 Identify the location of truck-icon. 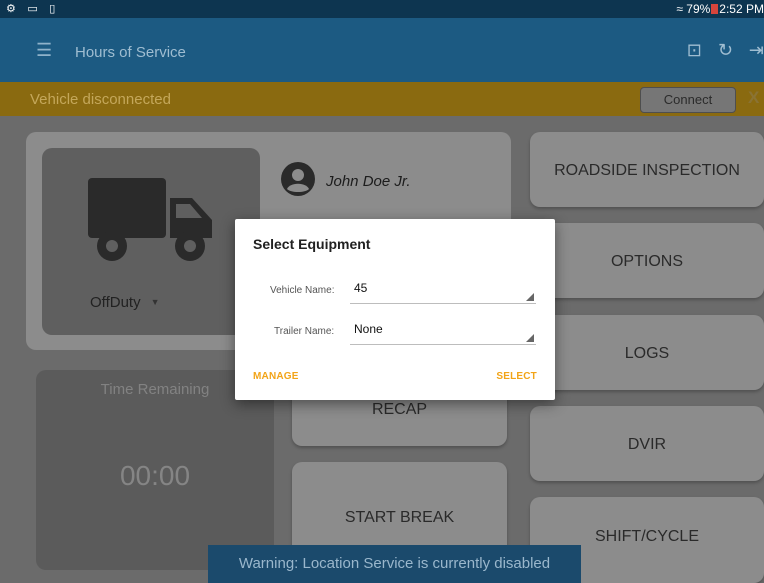
(150, 219).